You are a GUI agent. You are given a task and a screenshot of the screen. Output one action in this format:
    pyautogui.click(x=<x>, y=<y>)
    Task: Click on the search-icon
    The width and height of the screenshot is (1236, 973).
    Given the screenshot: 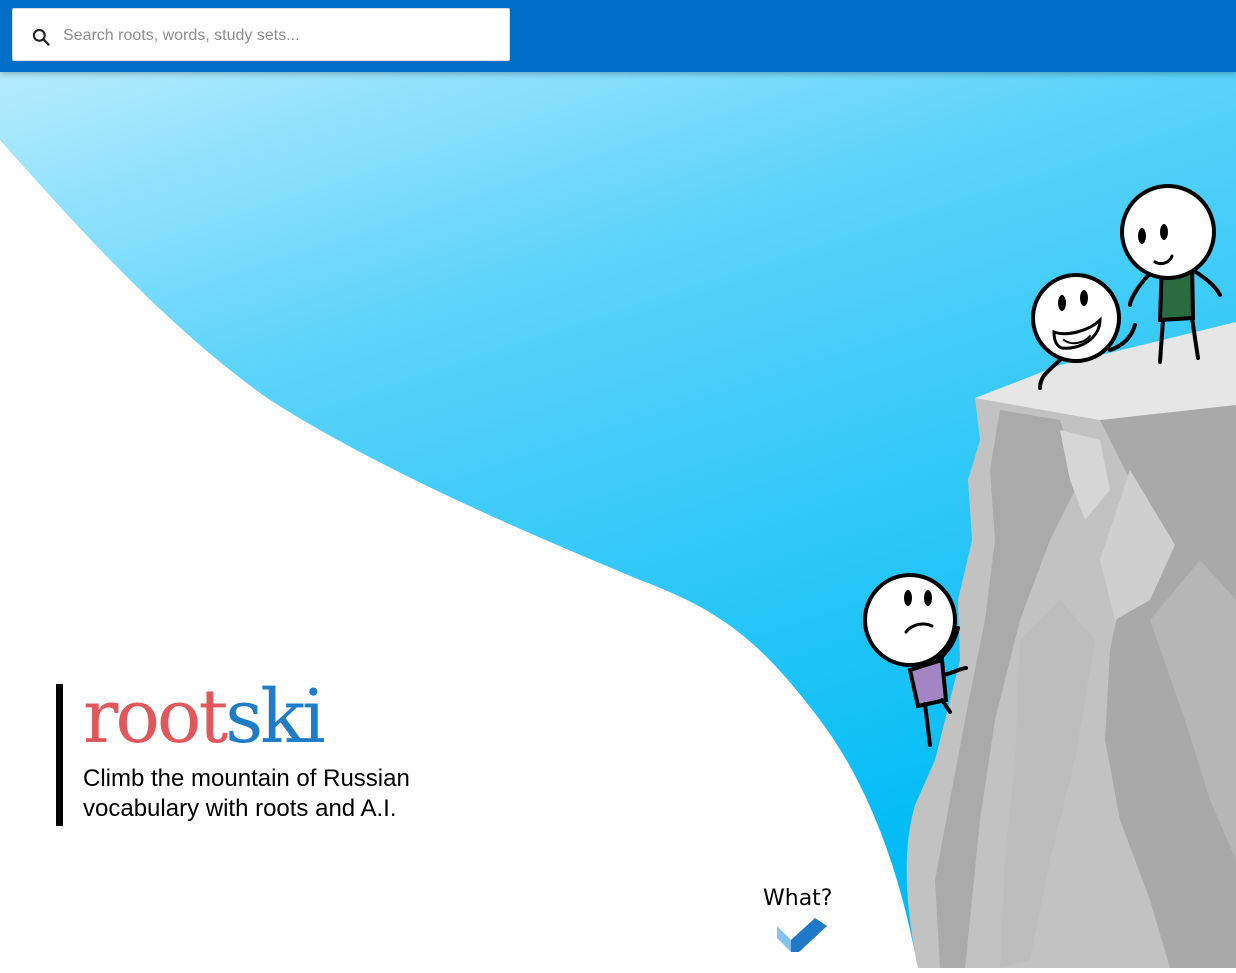 What is the action you would take?
    pyautogui.click(x=41, y=37)
    